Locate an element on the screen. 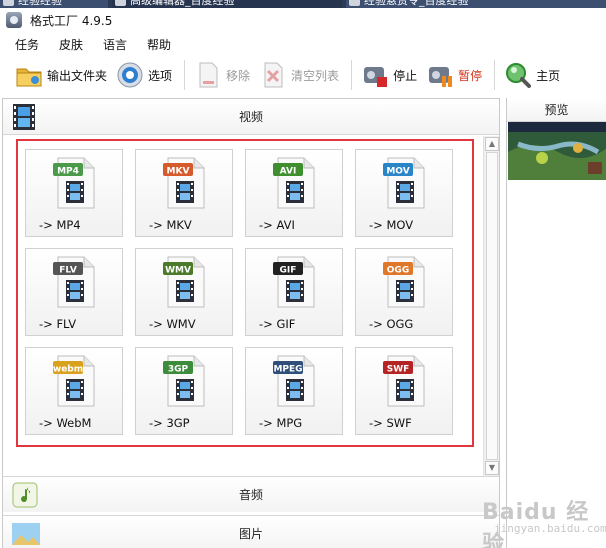 This screenshot has width=606, height=548. browser-tab-strip: 经验经验 高级编辑器_百度经验 经验悬赏令_百度经验 is located at coordinates (303, 4).